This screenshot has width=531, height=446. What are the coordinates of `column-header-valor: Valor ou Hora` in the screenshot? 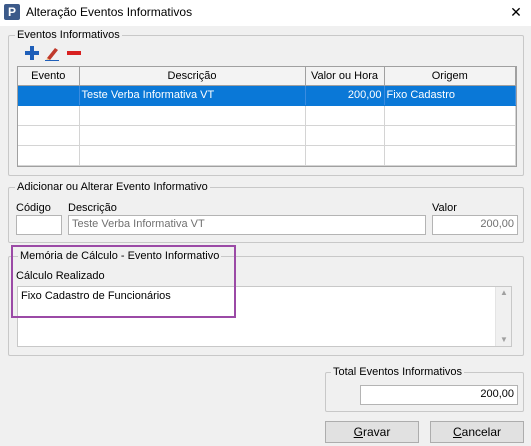 It's located at (345, 76).